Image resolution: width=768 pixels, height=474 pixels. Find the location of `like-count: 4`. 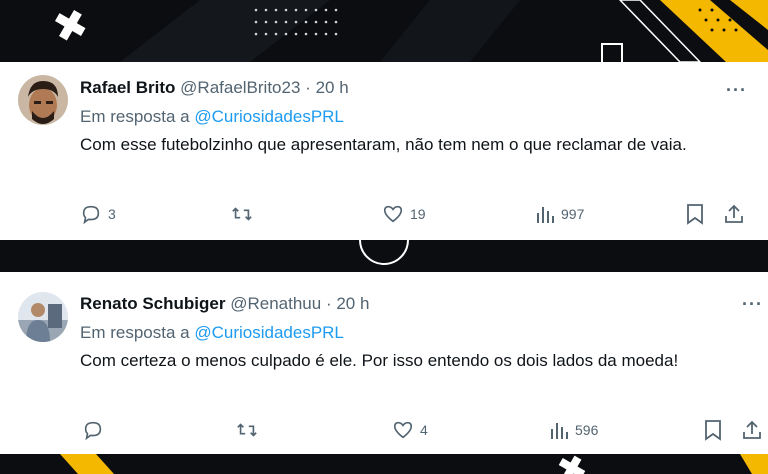

like-count: 4 is located at coordinates (424, 430).